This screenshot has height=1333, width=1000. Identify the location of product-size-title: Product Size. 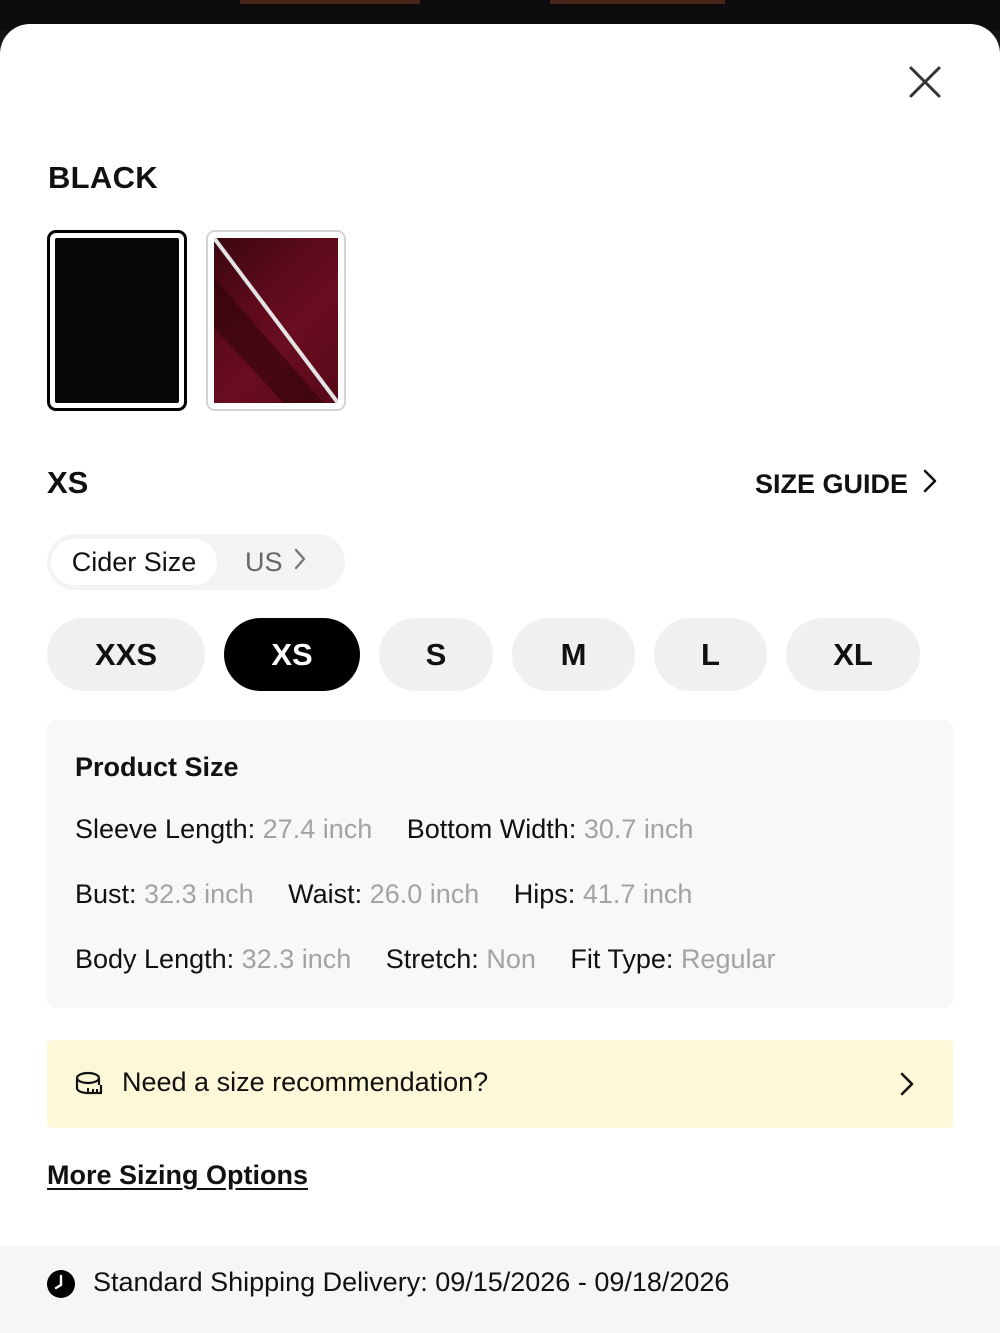
(157, 767).